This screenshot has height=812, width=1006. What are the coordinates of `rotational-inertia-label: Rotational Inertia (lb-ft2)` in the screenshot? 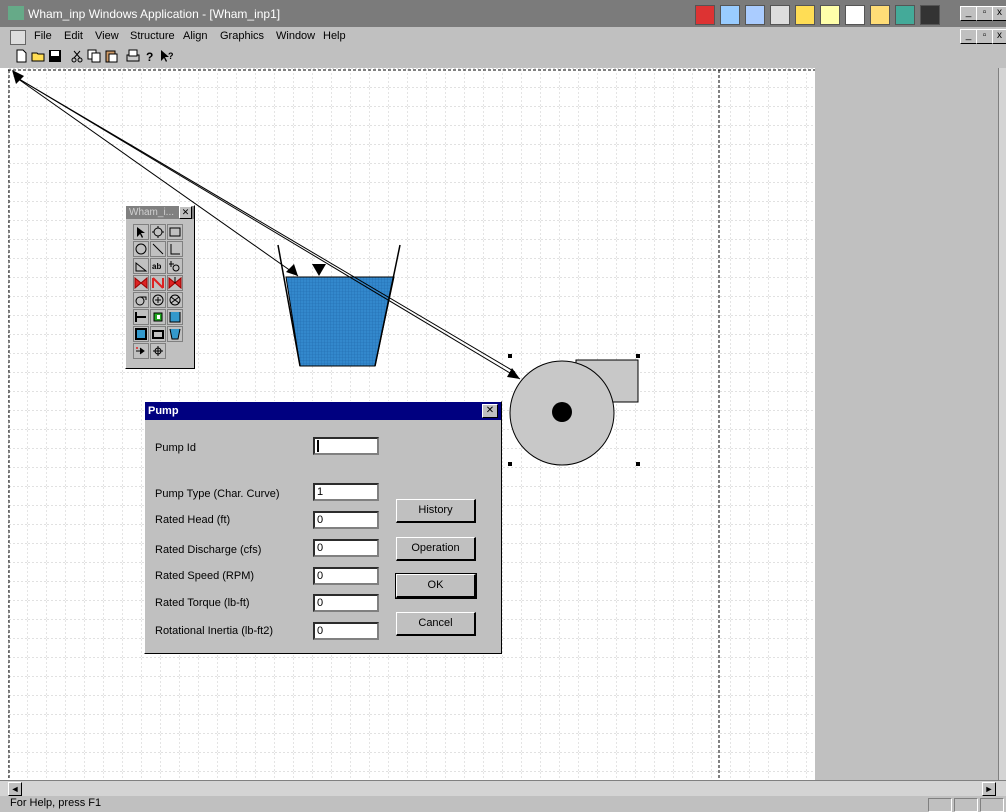 It's located at (214, 631).